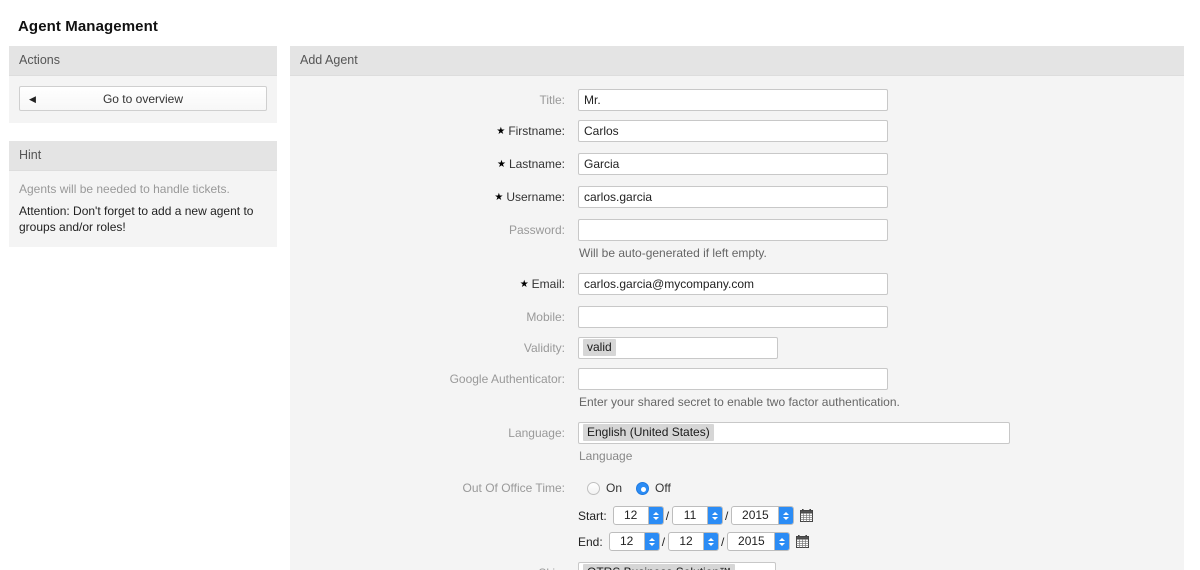  Describe the element at coordinates (733, 164) in the screenshot. I see `lastname-input` at that location.